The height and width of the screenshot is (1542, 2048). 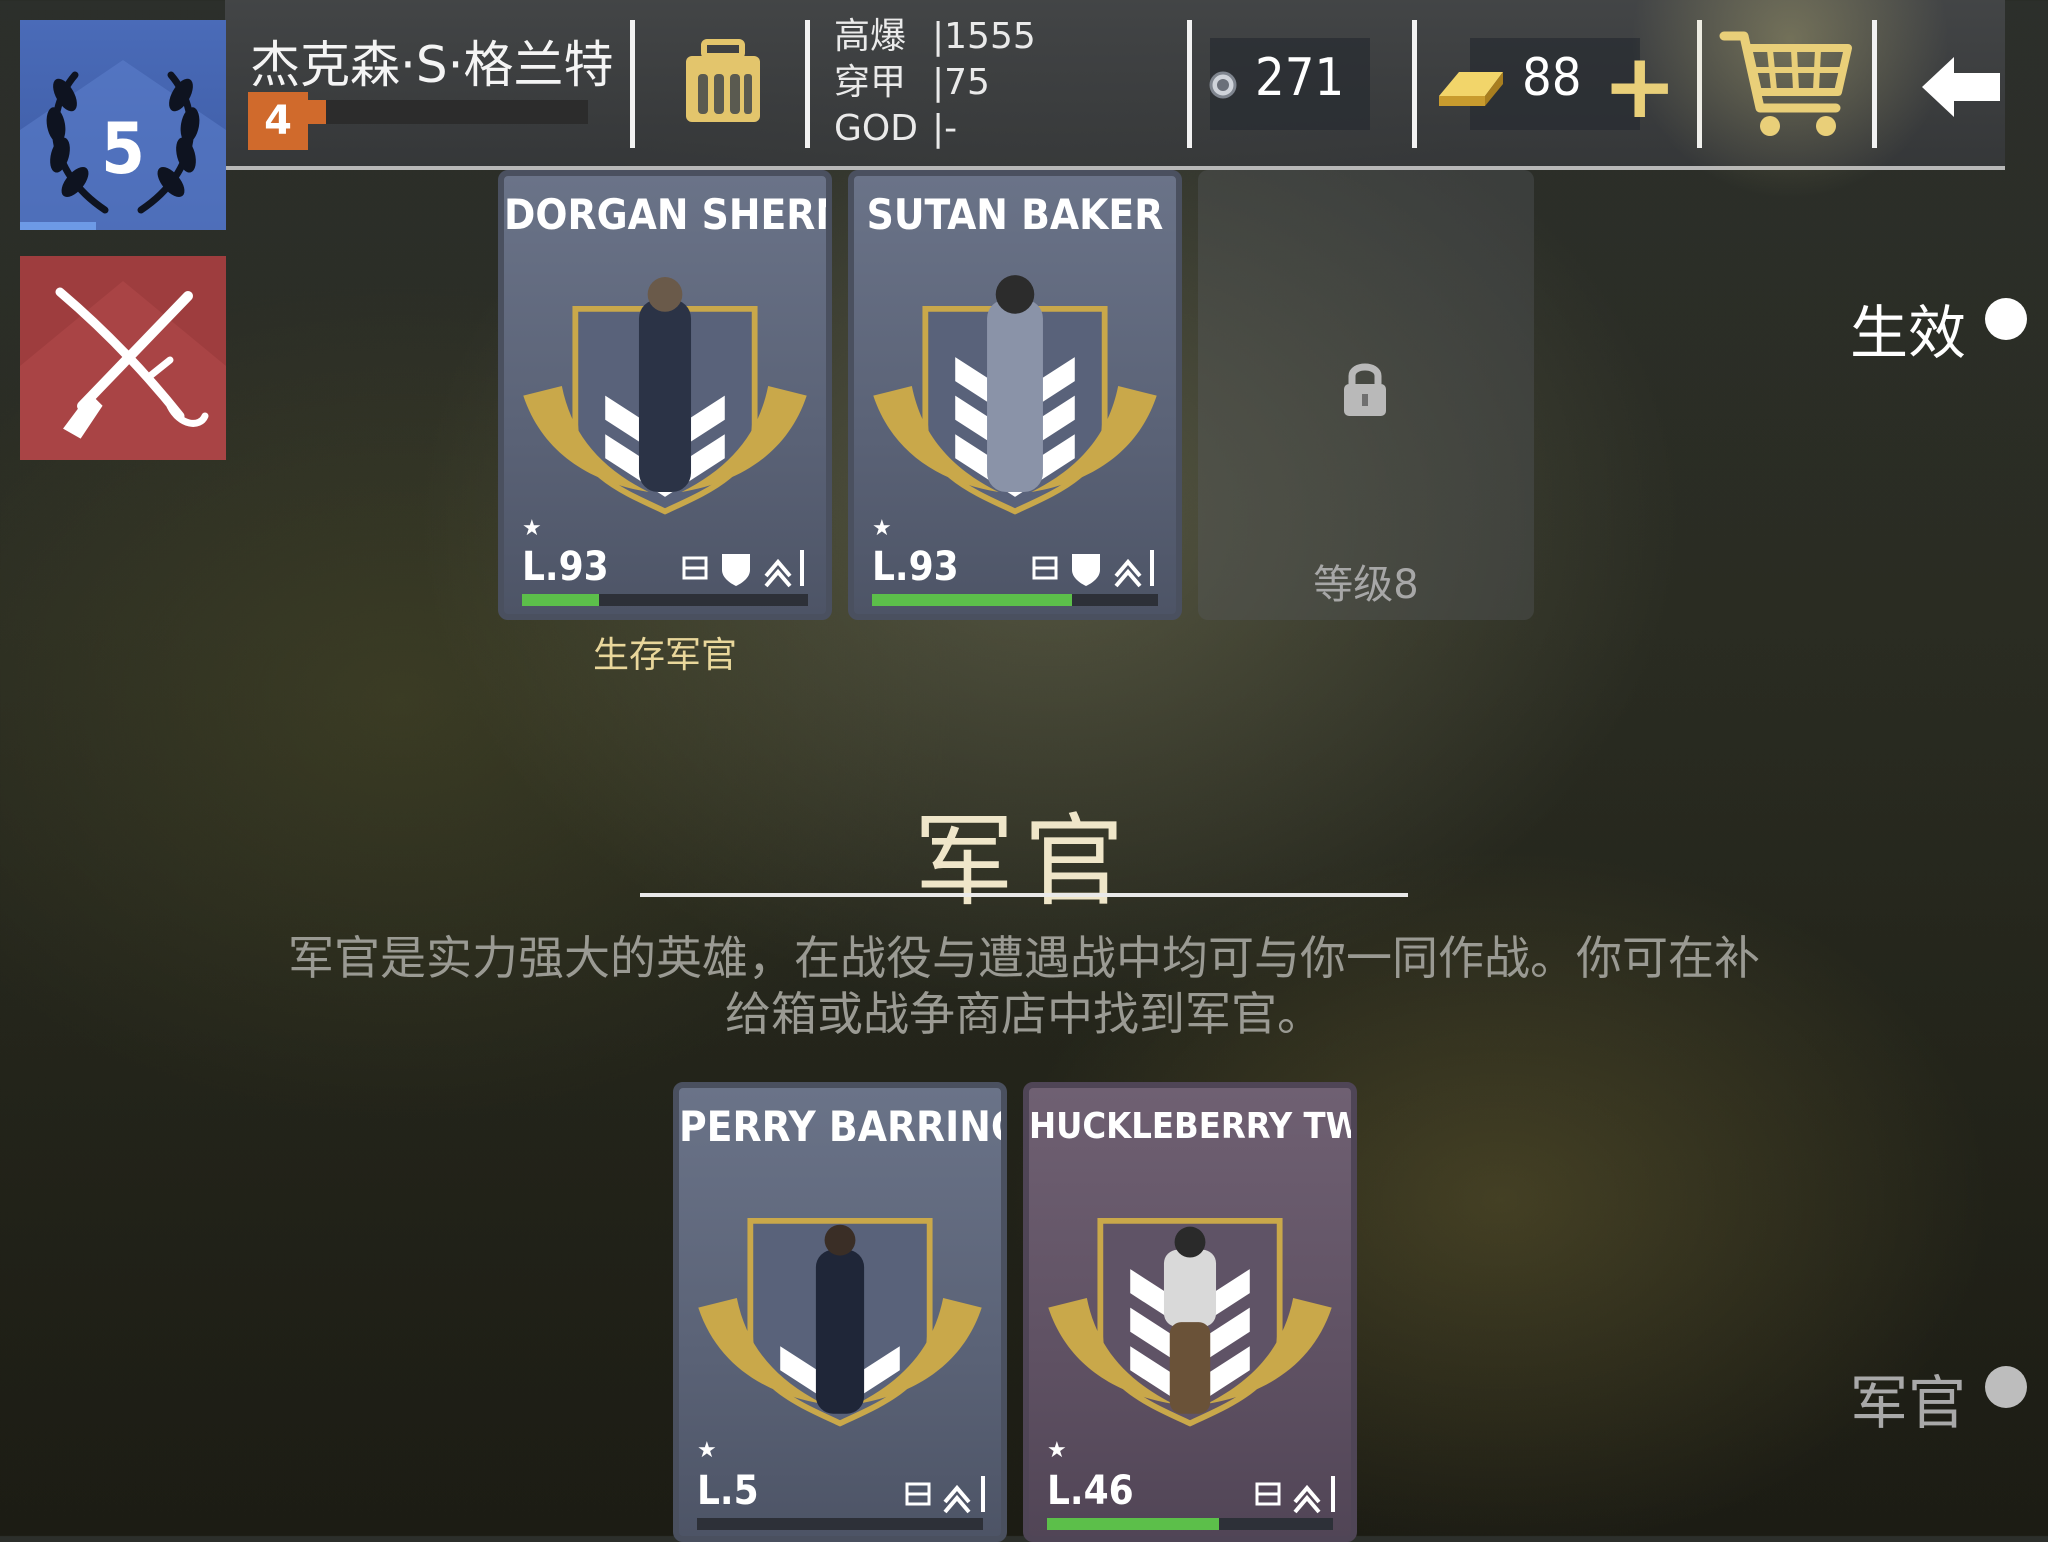 What do you see at coordinates (1908, 1398) in the screenshot?
I see `officers-section-label: 军官` at bounding box center [1908, 1398].